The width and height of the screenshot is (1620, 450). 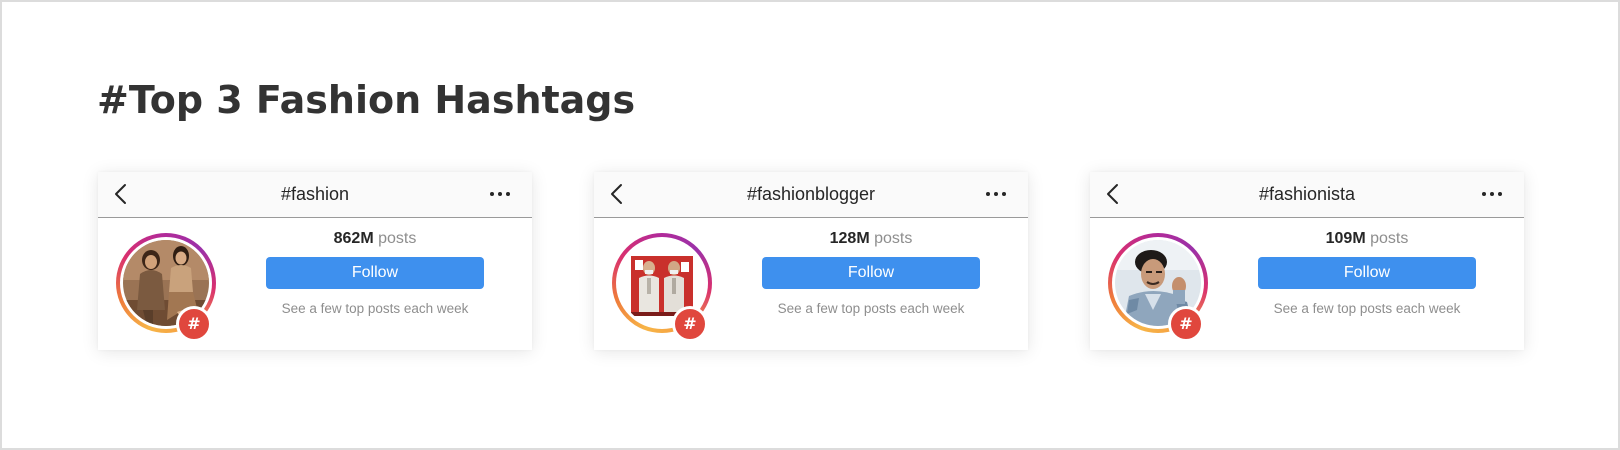 I want to click on card-header: #fashion, so click(x=315, y=195).